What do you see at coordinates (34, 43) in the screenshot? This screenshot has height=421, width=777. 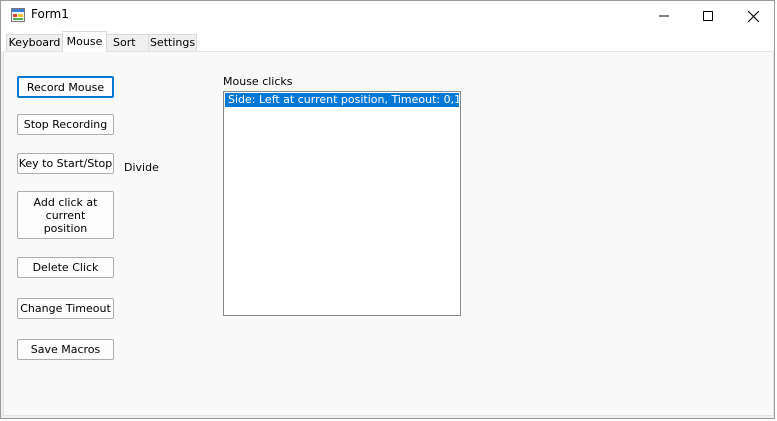 I see `tab-keyboard: Keyboard` at bounding box center [34, 43].